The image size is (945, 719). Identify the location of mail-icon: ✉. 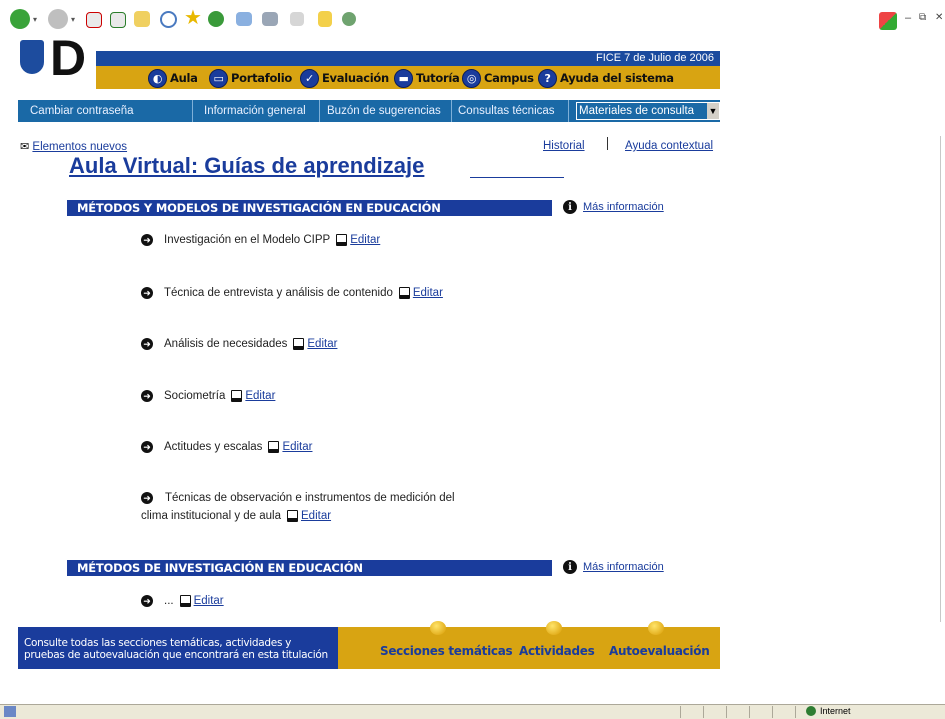
(25, 147).